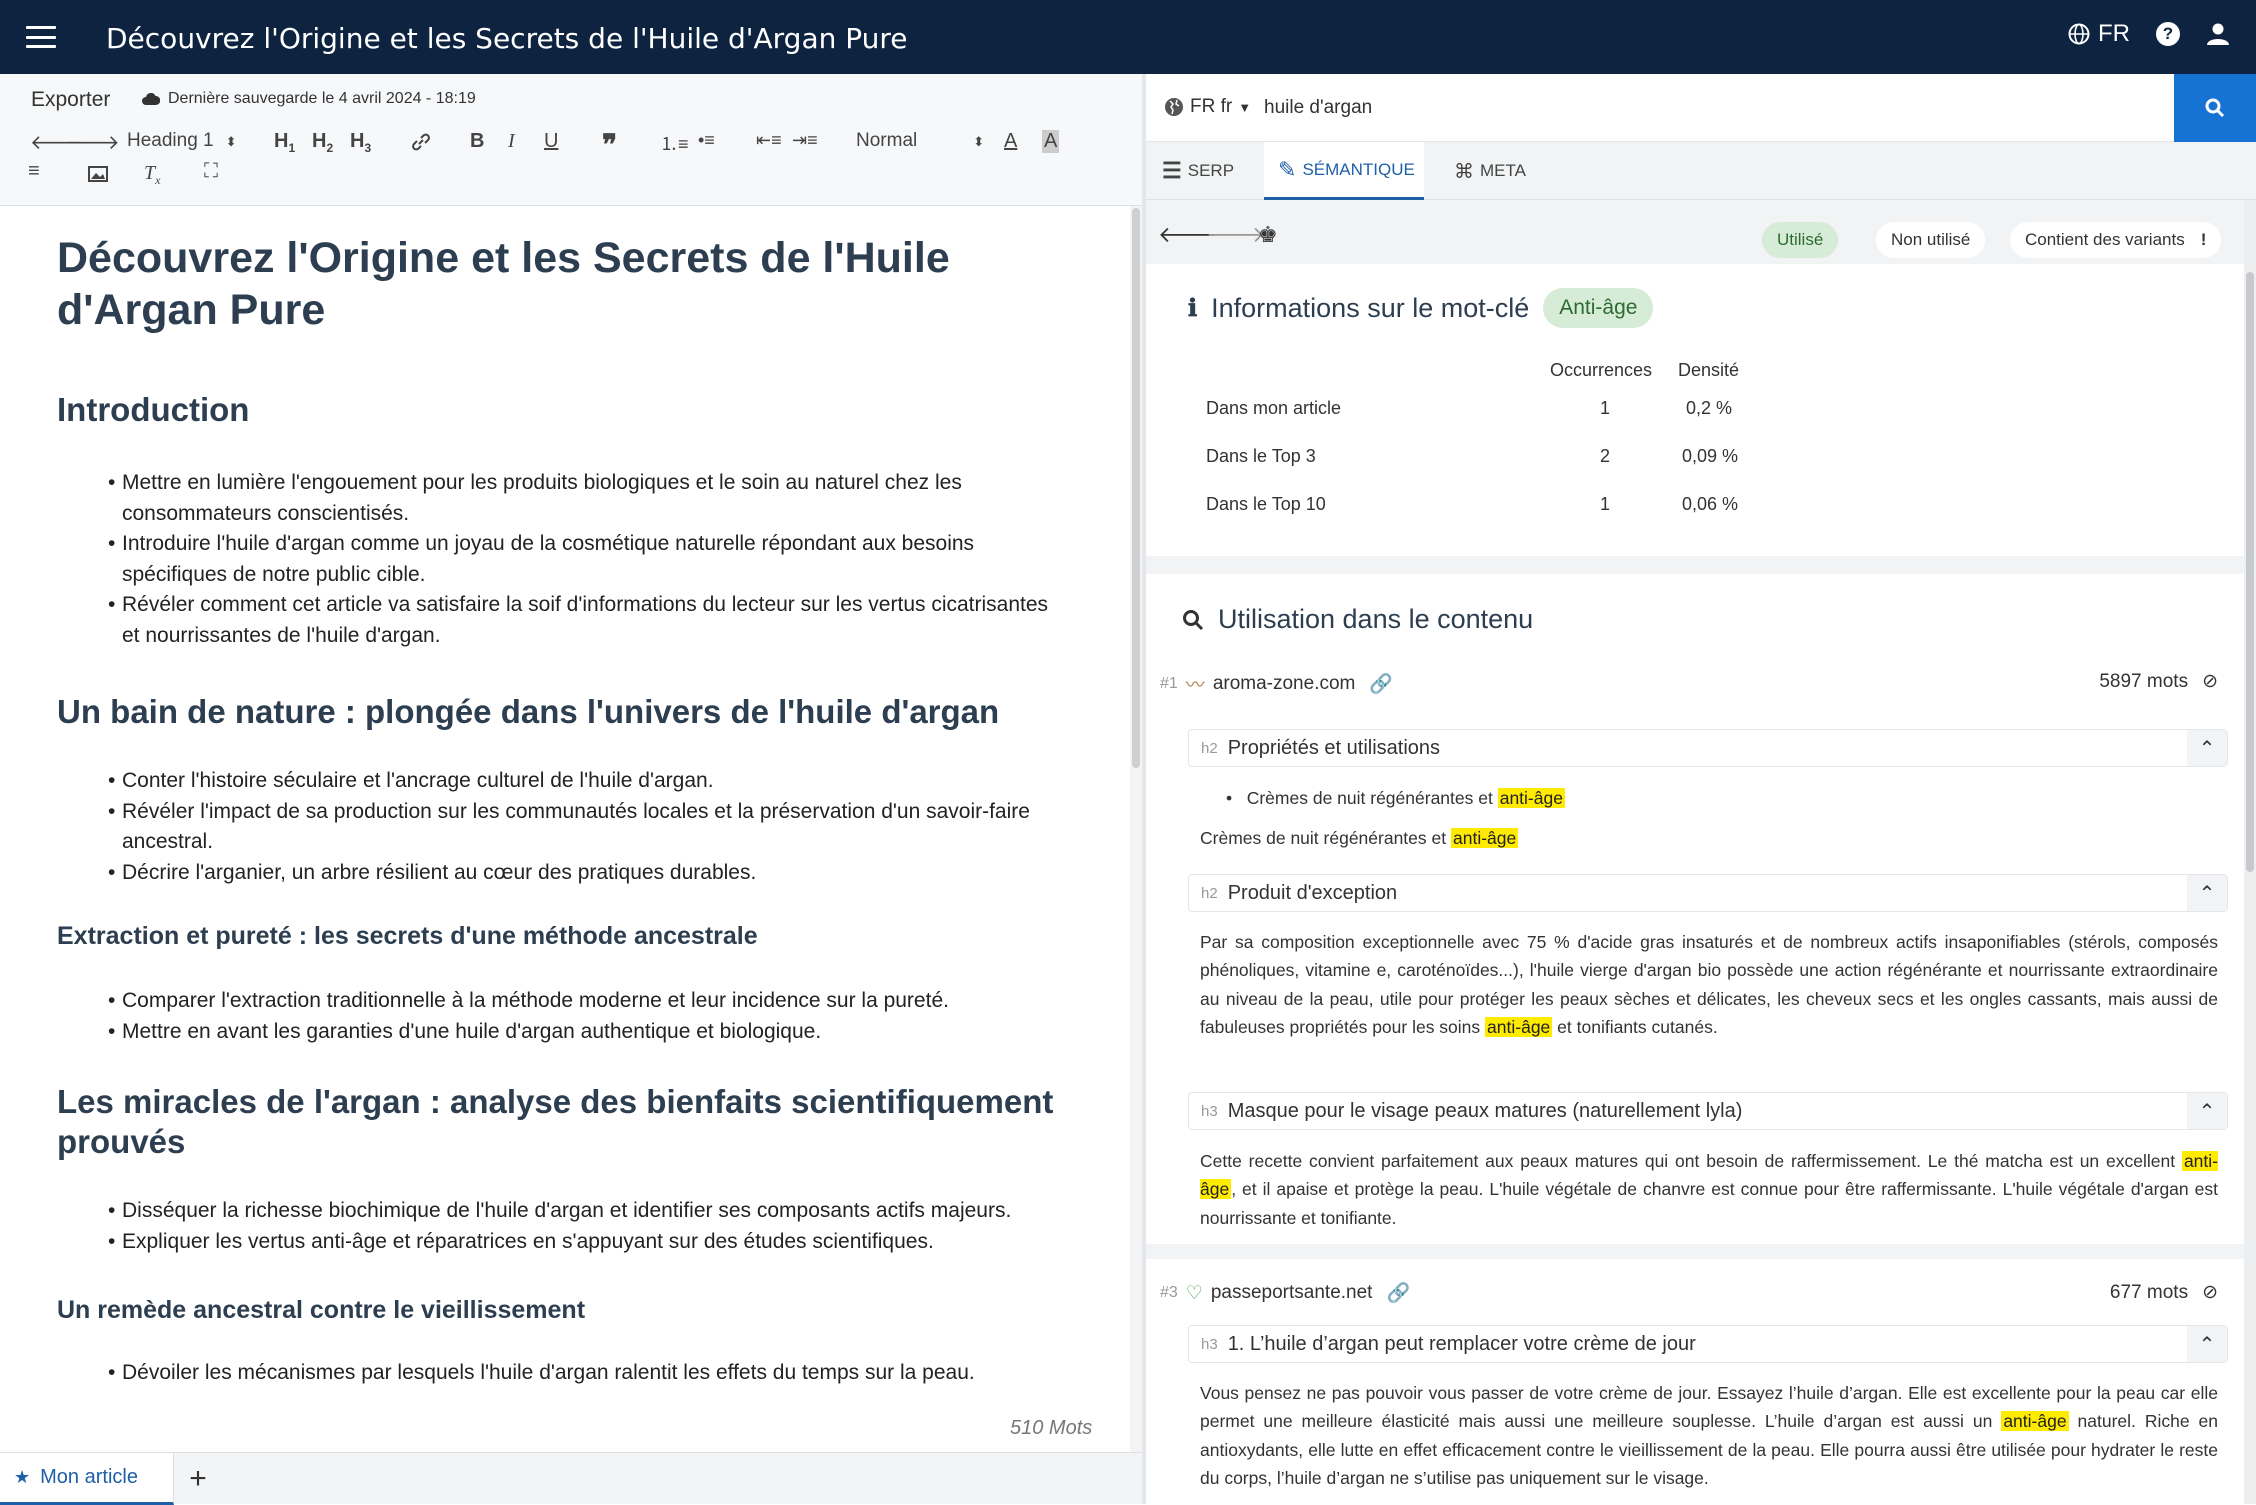 Image resolution: width=2256 pixels, height=1505 pixels. What do you see at coordinates (421, 142) in the screenshot?
I see `link-icon` at bounding box center [421, 142].